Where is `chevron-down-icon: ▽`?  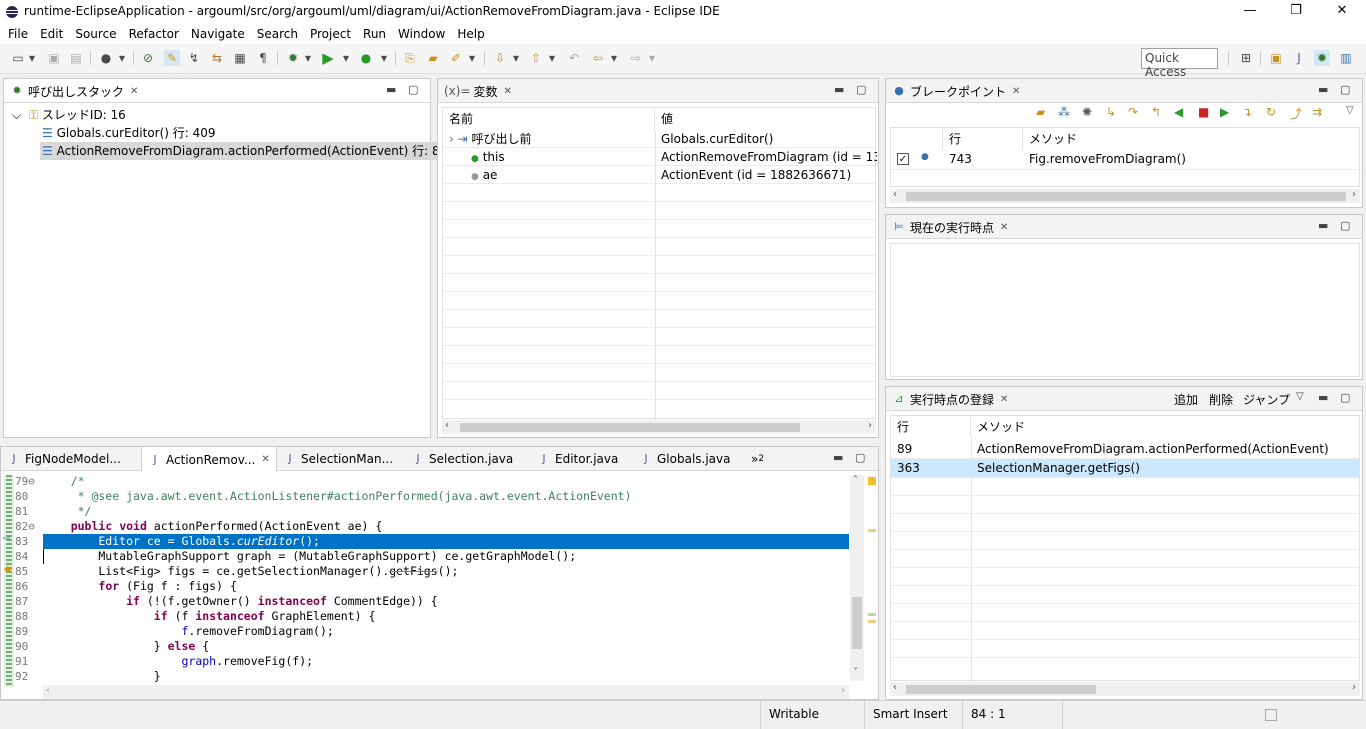
chevron-down-icon: ▽ is located at coordinates (1350, 110).